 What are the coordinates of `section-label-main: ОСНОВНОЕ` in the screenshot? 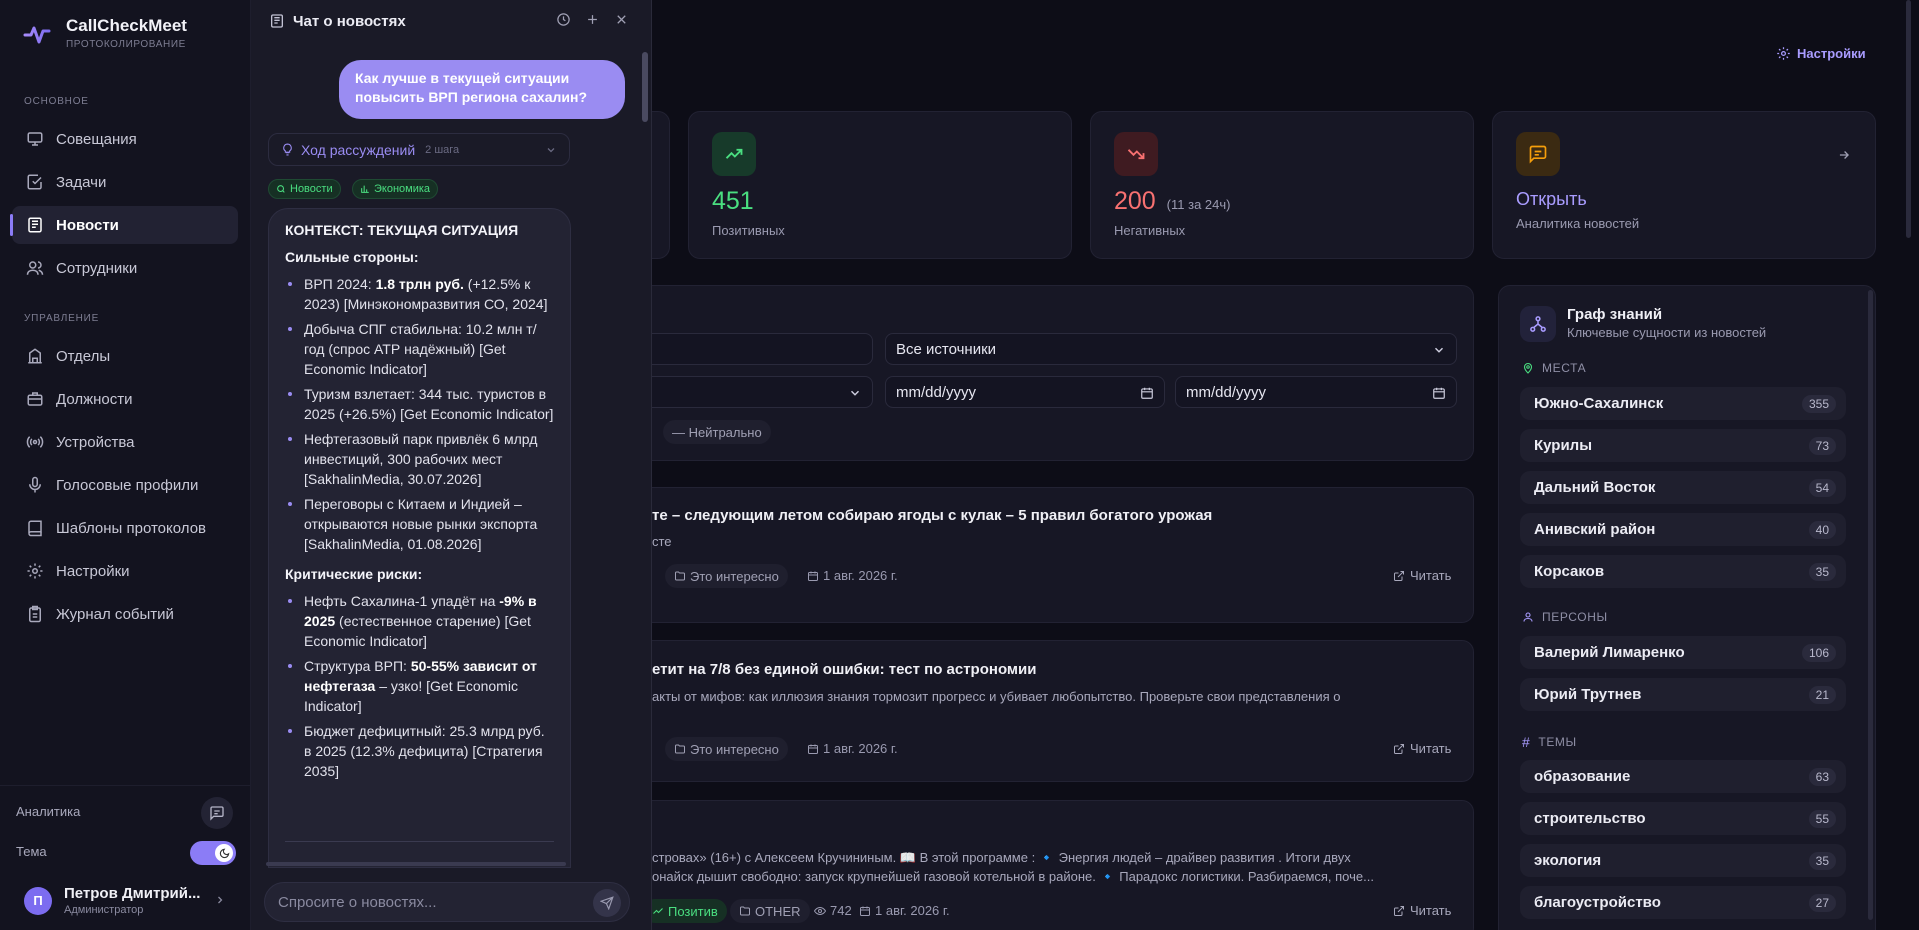 It's located at (56, 101).